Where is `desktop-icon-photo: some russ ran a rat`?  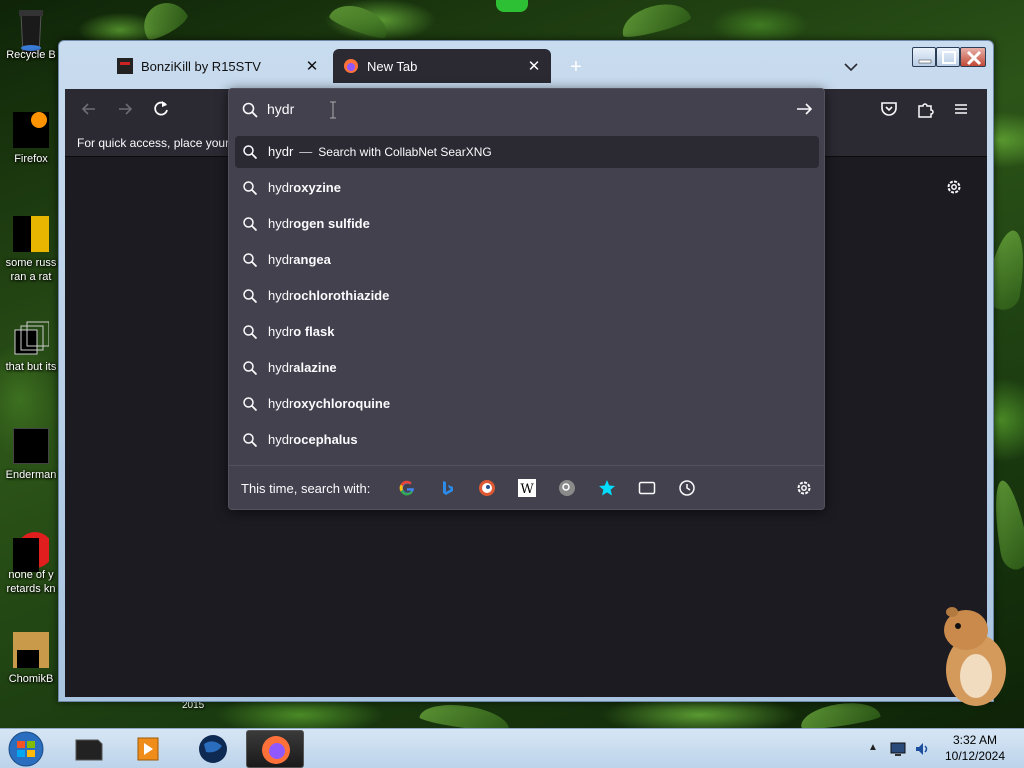
desktop-icon-photo: some russ ran a rat is located at coordinates (31, 250).